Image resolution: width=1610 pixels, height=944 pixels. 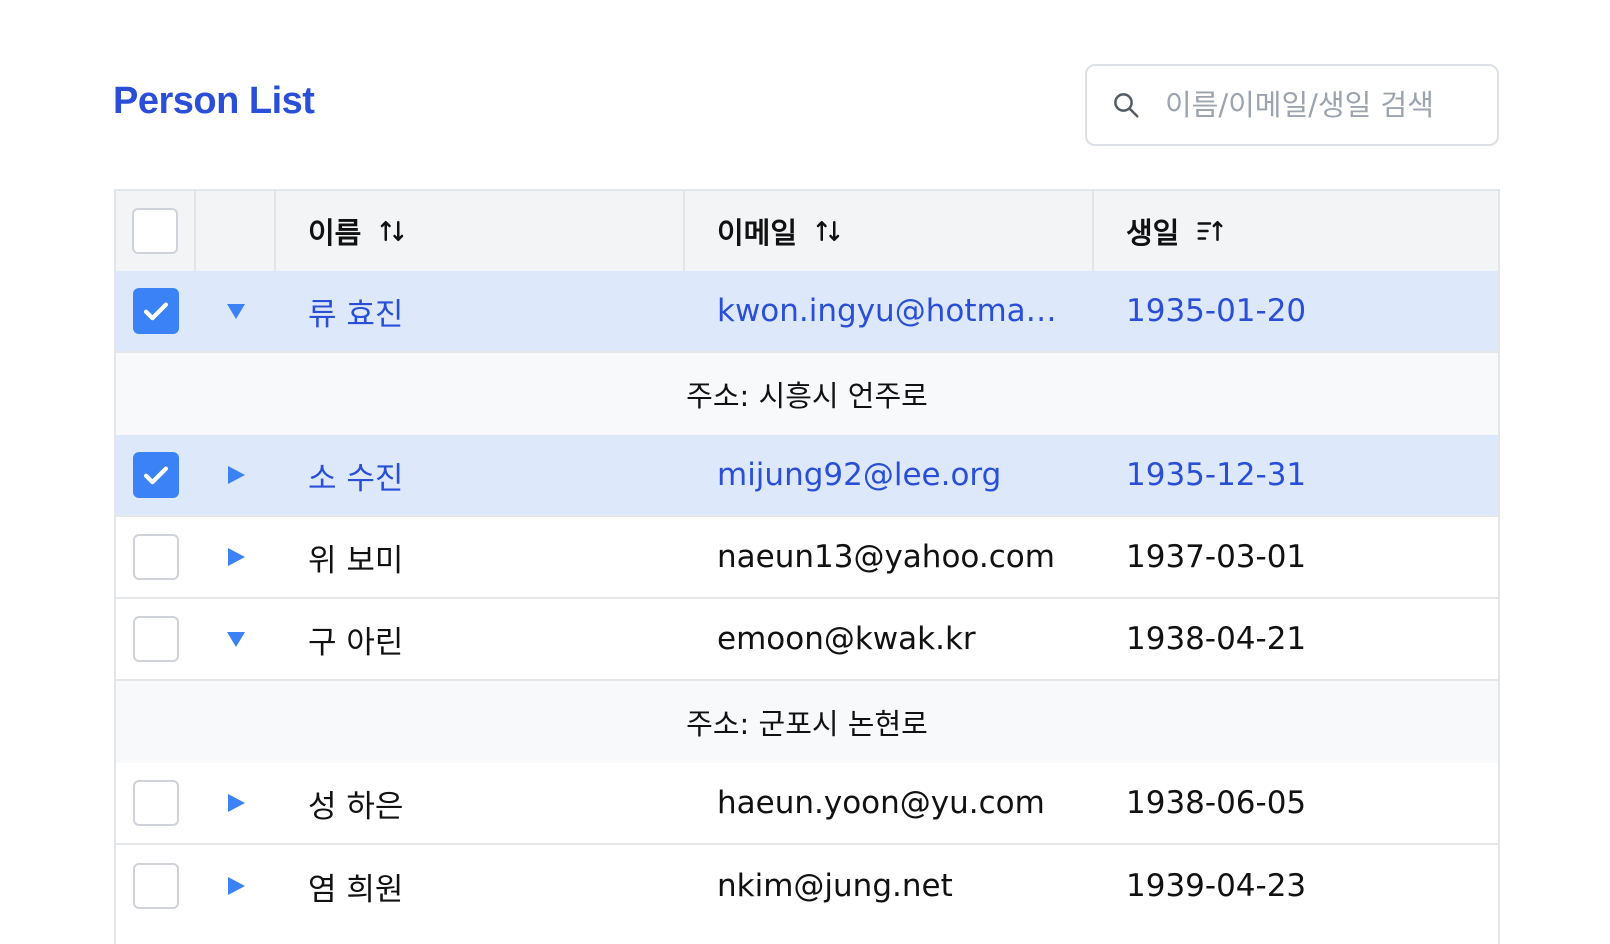 What do you see at coordinates (1216, 311) in the screenshot?
I see `person-birthday: 1935-01-20` at bounding box center [1216, 311].